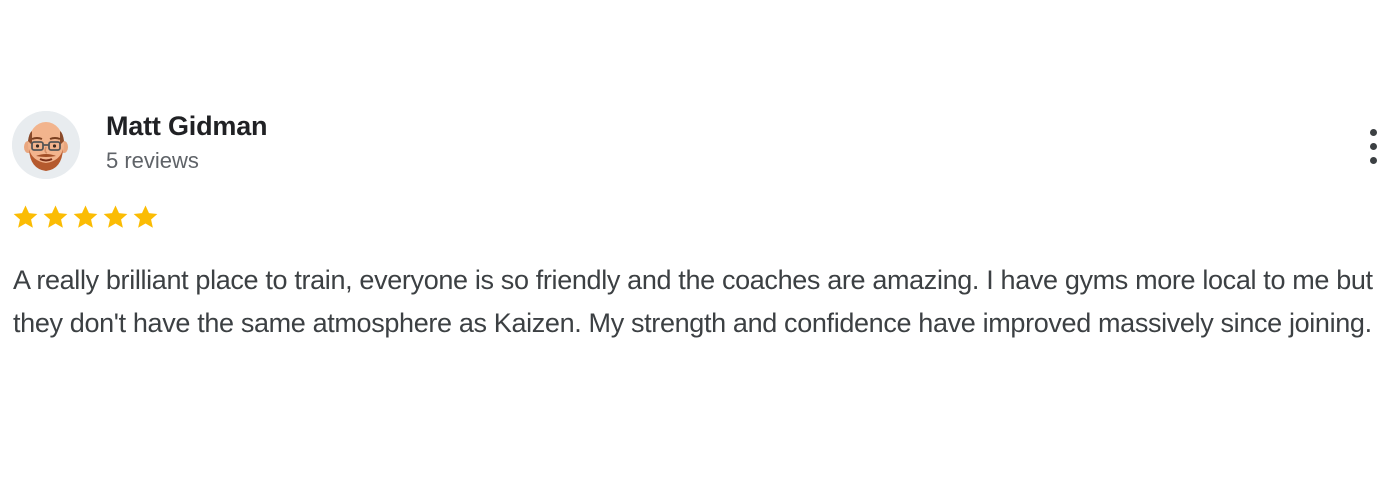 This screenshot has height=490, width=1398. I want to click on star-rating, so click(85, 217).